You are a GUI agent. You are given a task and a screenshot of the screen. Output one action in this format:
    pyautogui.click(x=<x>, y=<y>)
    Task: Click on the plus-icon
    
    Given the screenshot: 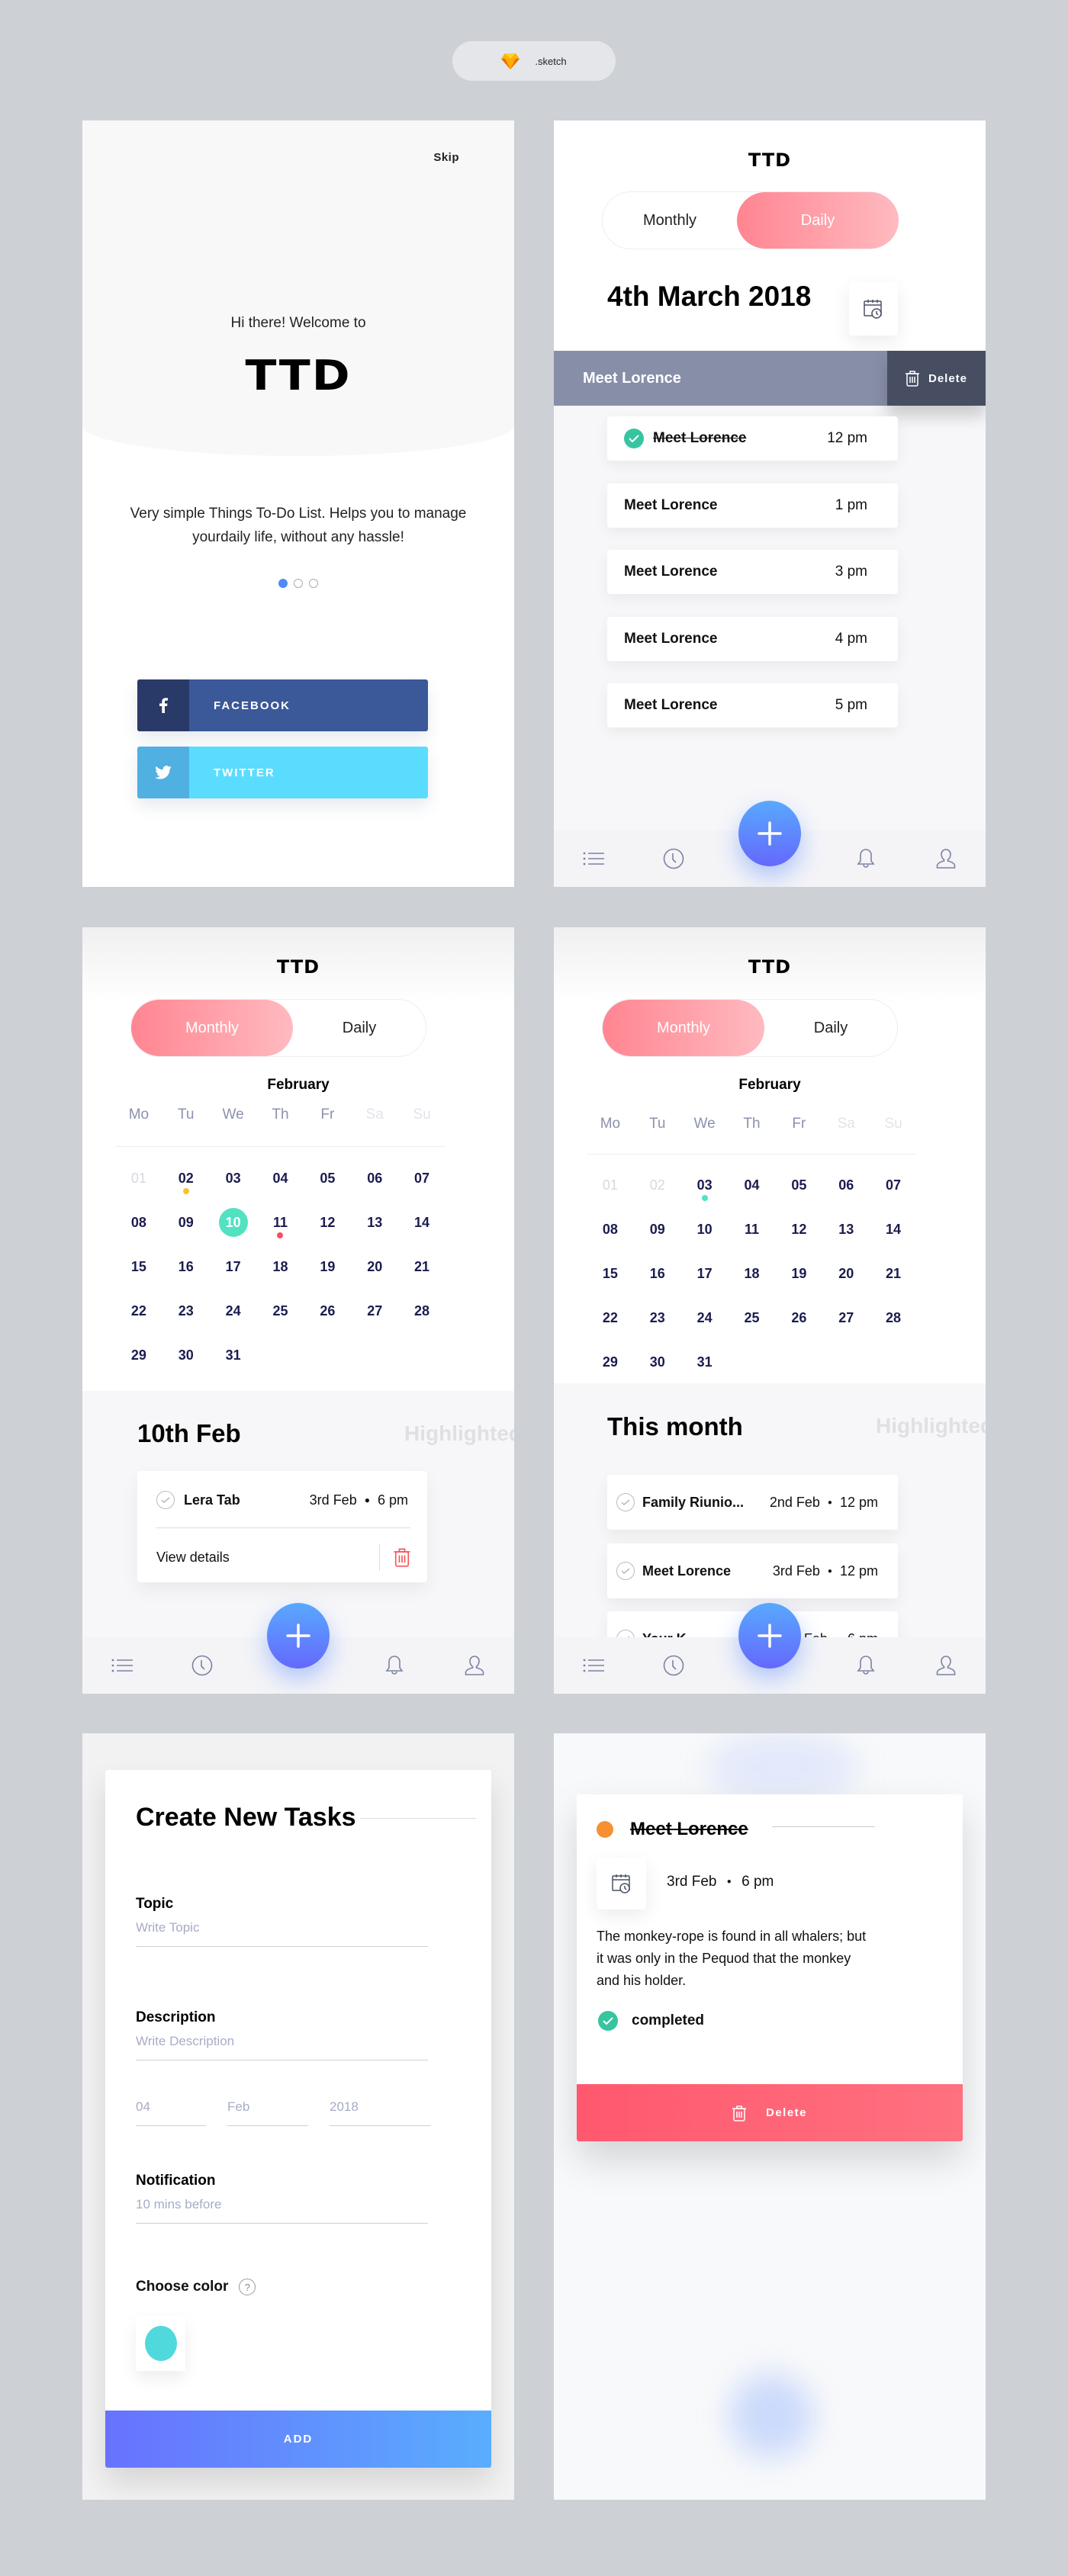 What is the action you would take?
    pyautogui.click(x=298, y=1636)
    